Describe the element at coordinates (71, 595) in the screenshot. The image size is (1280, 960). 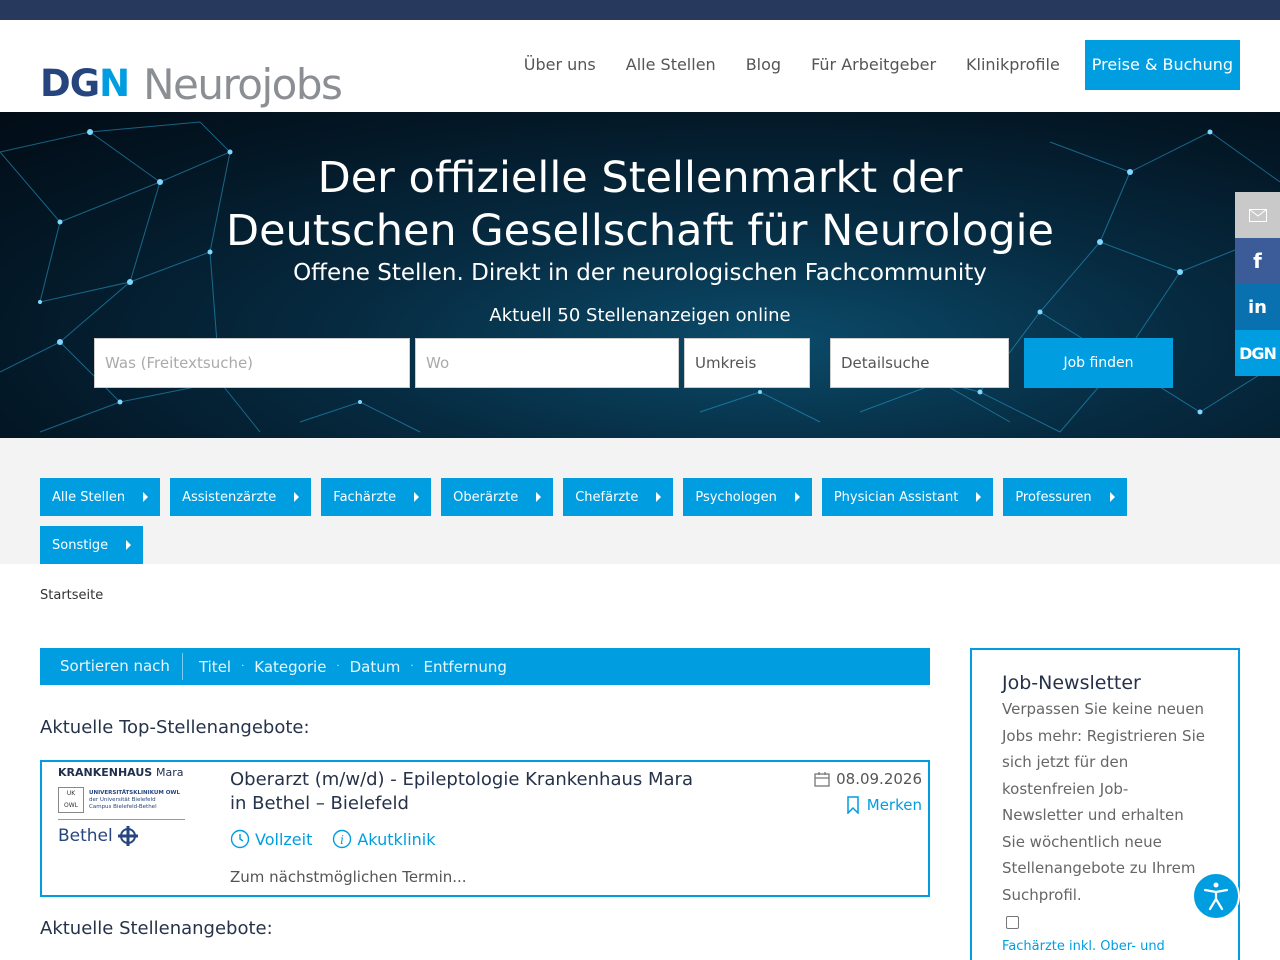
I see `breadcrumb: Startseite` at that location.